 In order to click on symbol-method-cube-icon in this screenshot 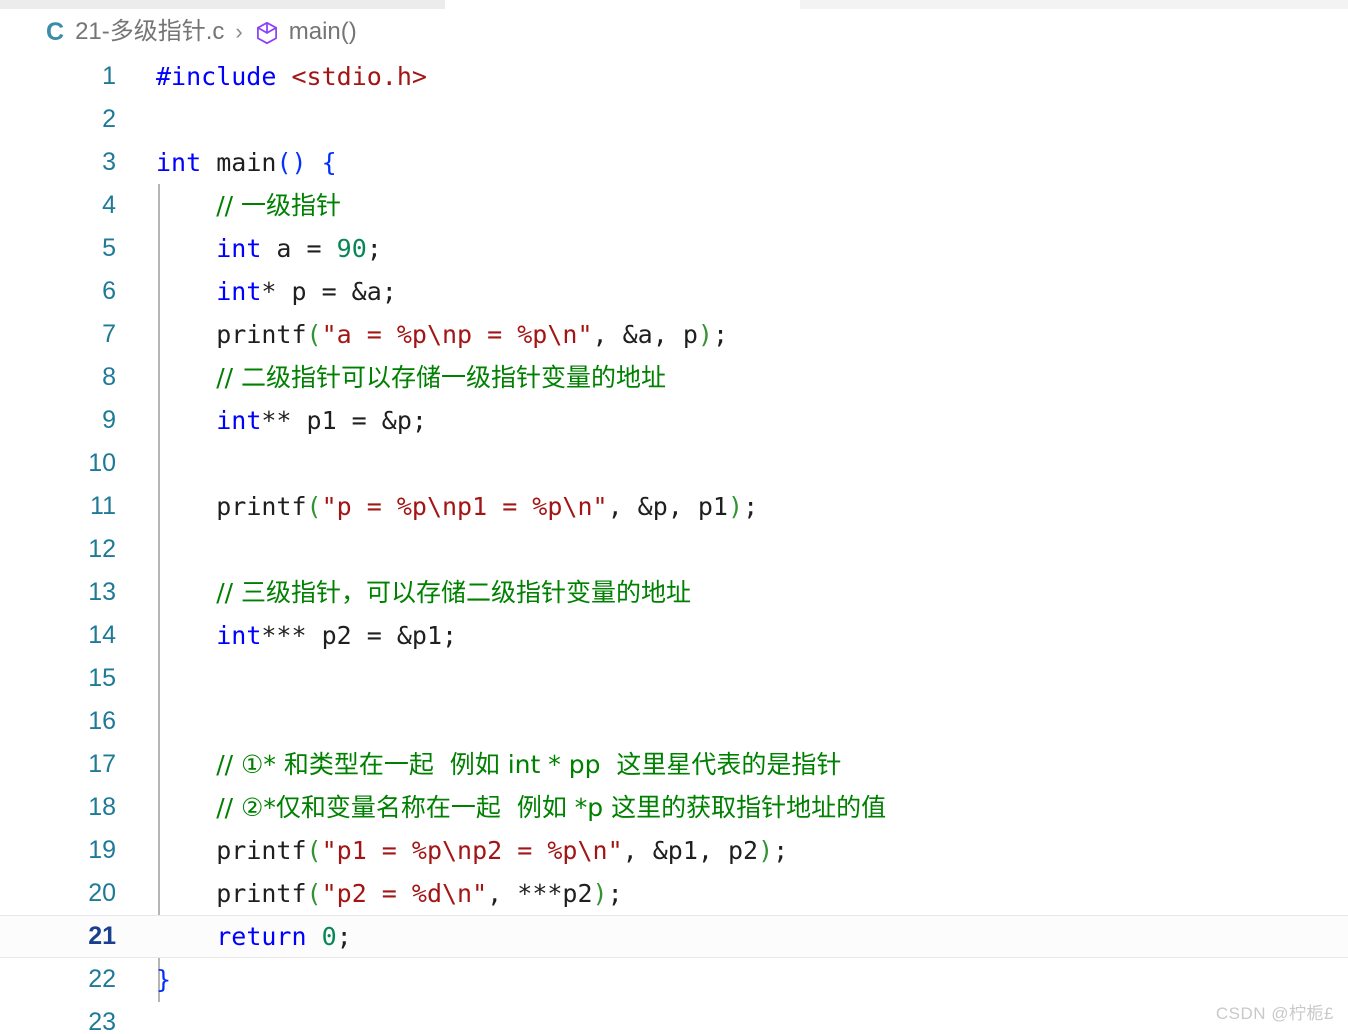, I will do `click(267, 33)`.